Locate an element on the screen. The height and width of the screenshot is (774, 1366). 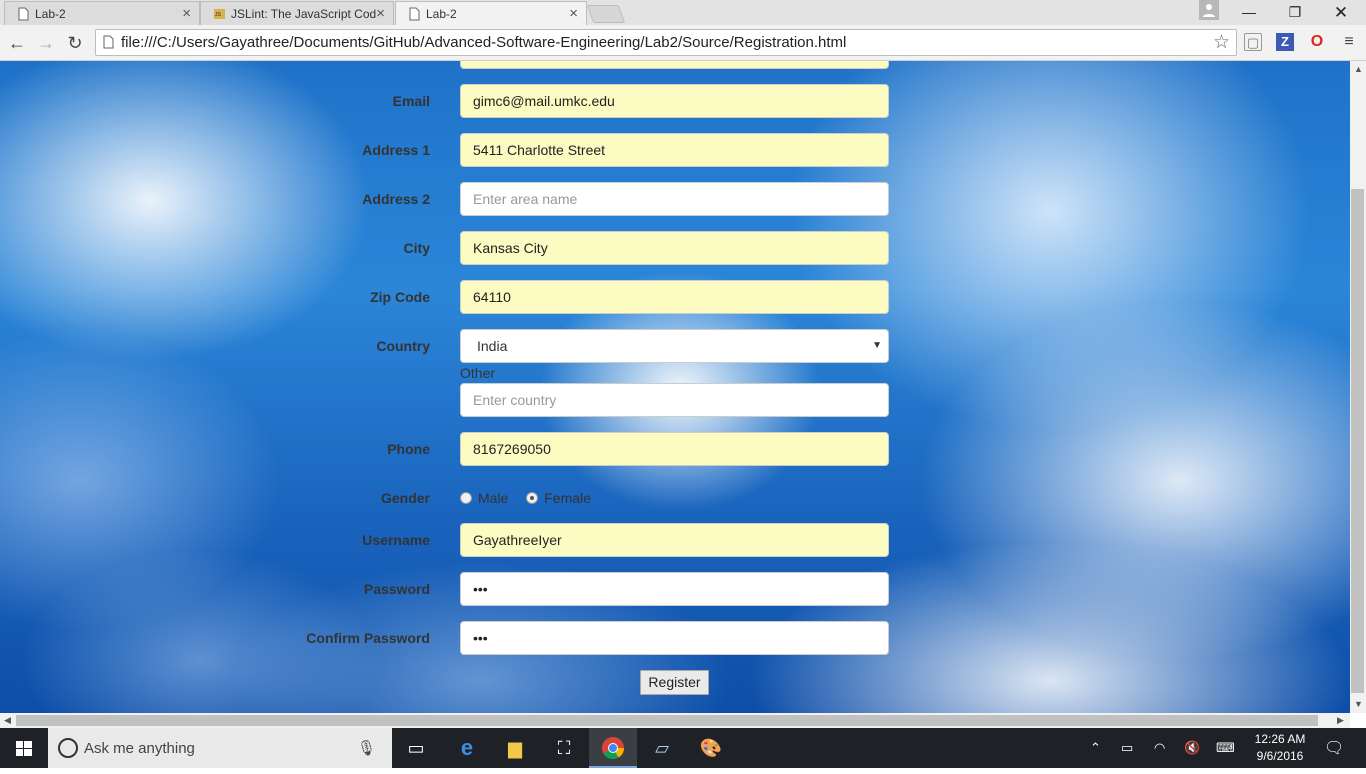
username-label: Username is located at coordinates (396, 540).